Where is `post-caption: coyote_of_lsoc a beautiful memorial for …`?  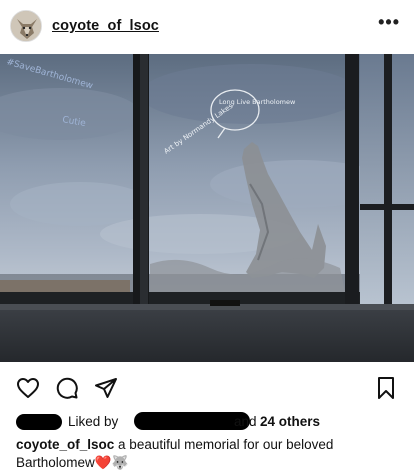 post-caption: coyote_of_lsoc a beautiful memorial for … is located at coordinates (211, 454).